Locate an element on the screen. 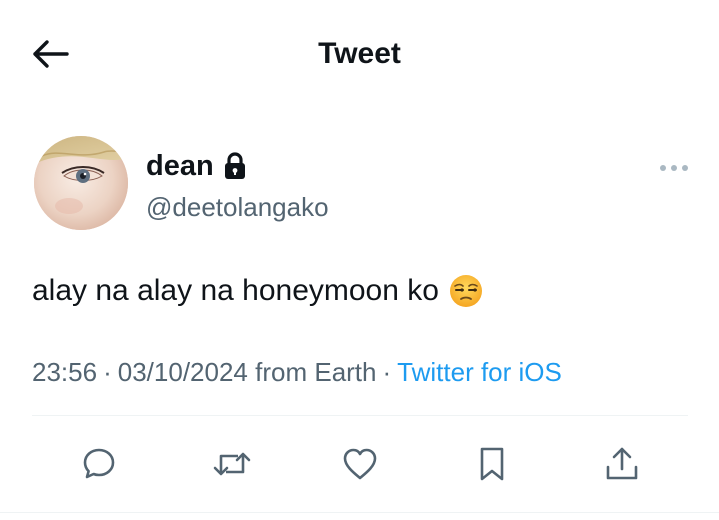  action-bar is located at coordinates (359, 464).